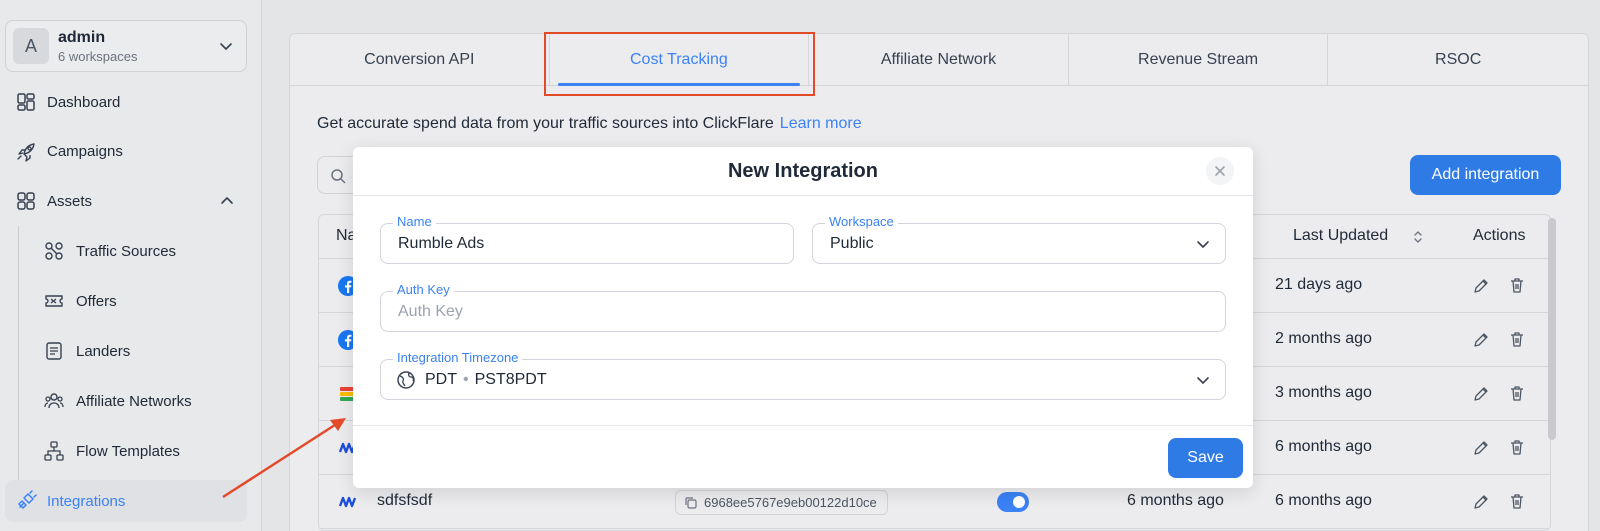  I want to click on sidebar-item-label: Flow Templates, so click(128, 451).